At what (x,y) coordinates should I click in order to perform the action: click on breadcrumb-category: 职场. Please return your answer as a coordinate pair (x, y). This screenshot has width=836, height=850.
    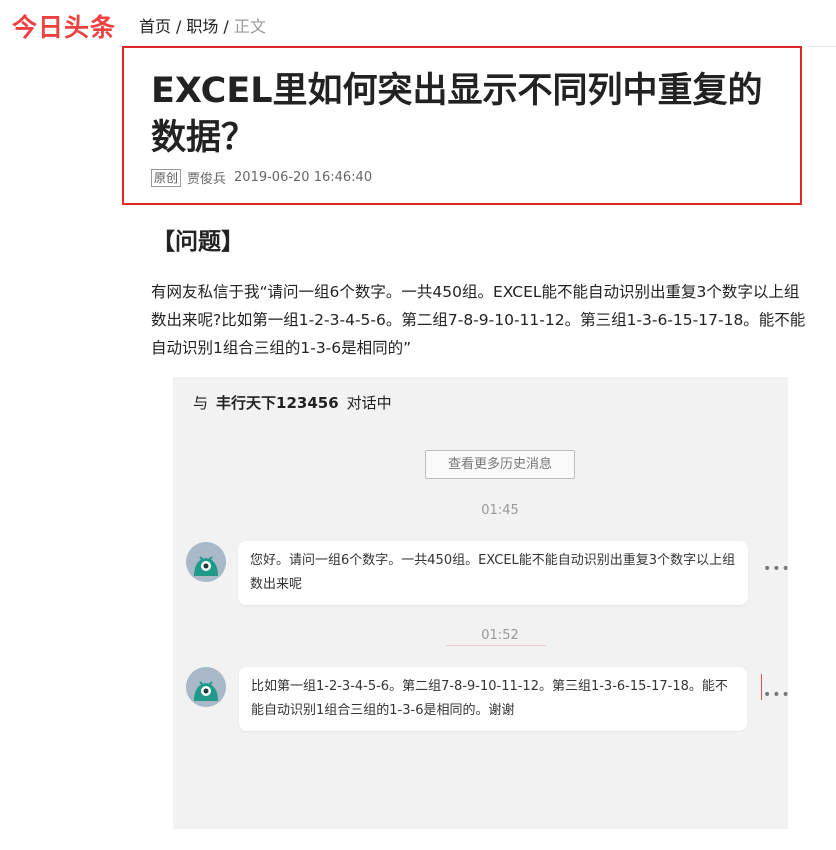
    Looking at the image, I should click on (202, 26).